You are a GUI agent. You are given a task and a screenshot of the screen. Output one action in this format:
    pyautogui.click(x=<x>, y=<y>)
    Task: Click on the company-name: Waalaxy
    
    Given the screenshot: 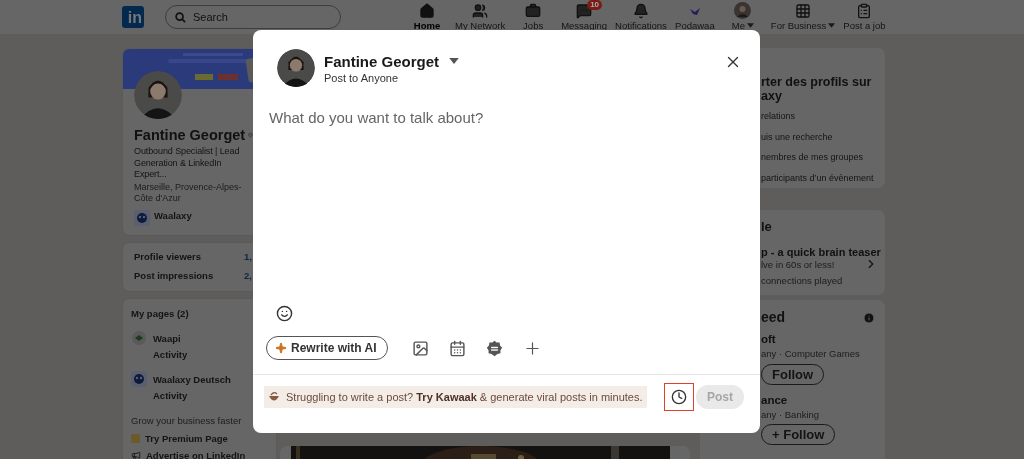 What is the action you would take?
    pyautogui.click(x=173, y=215)
    